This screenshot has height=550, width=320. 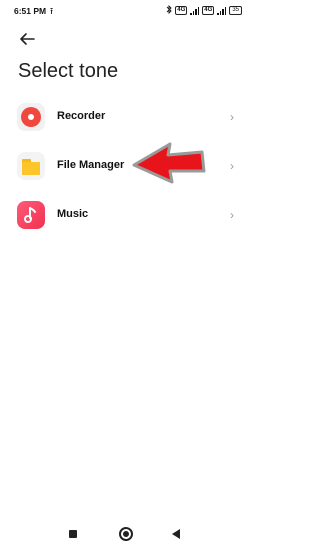 I want to click on page-title: Select tone, so click(x=68, y=71).